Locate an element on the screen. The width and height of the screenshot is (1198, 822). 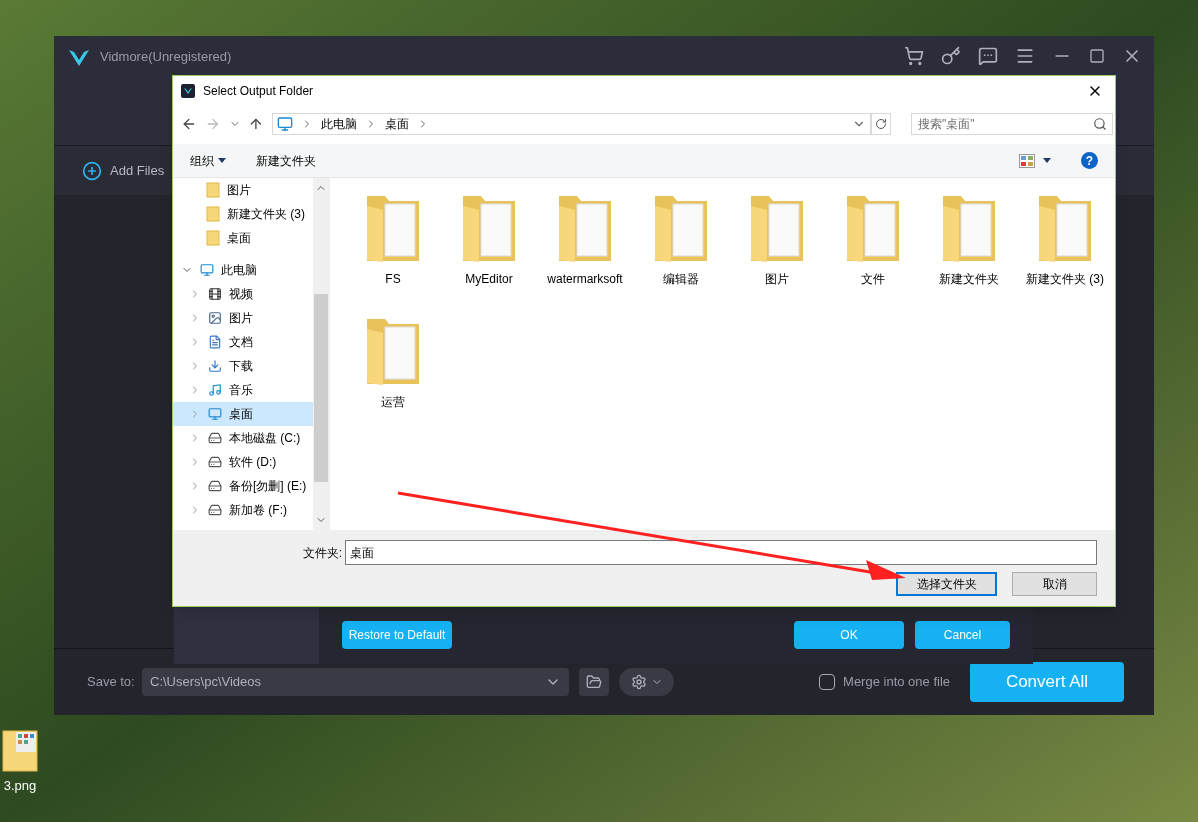
nav-tree-item: 下载 is located at coordinates (243, 366).